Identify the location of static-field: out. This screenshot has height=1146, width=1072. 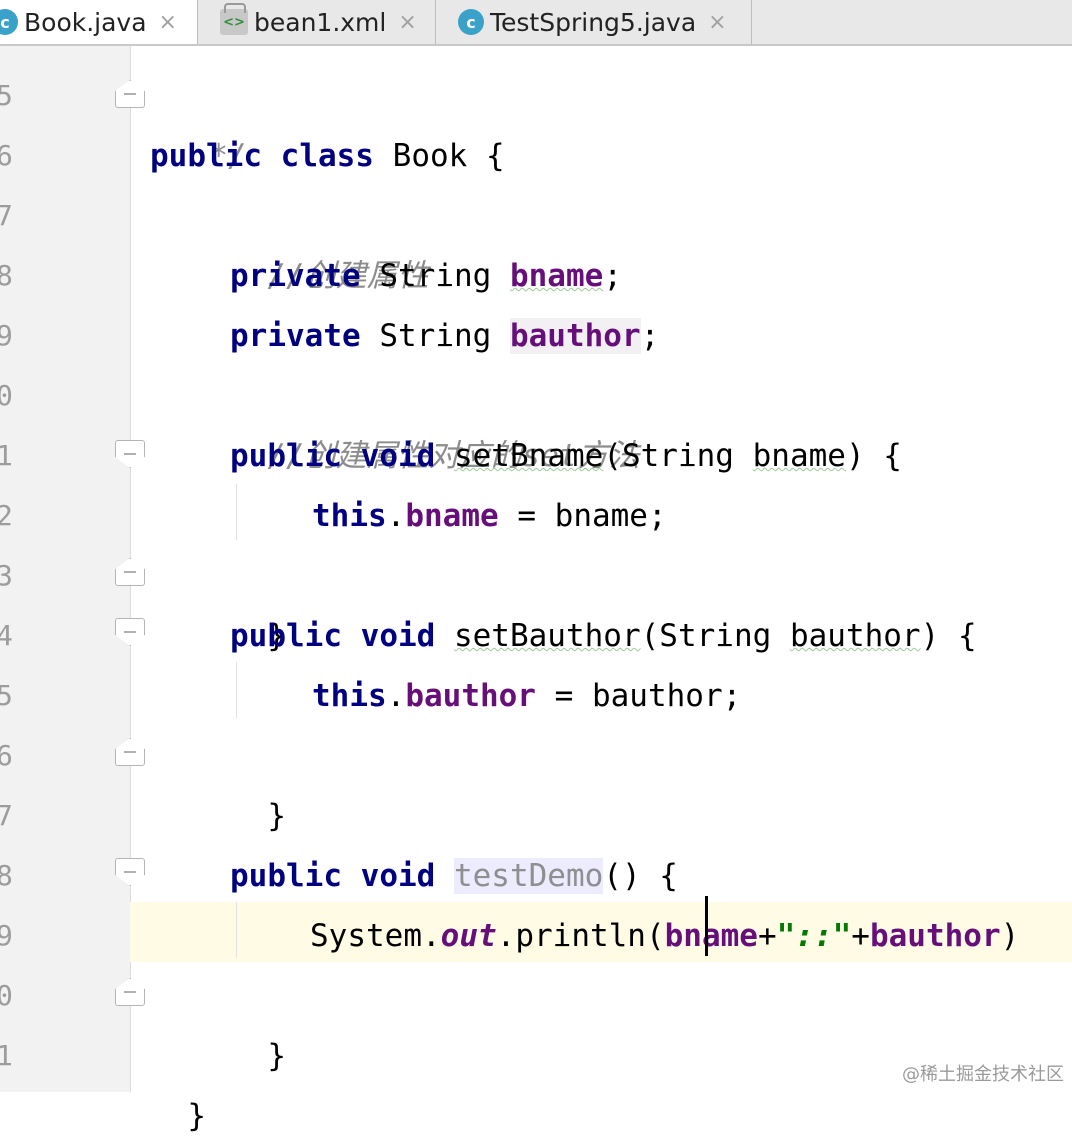
(468, 936).